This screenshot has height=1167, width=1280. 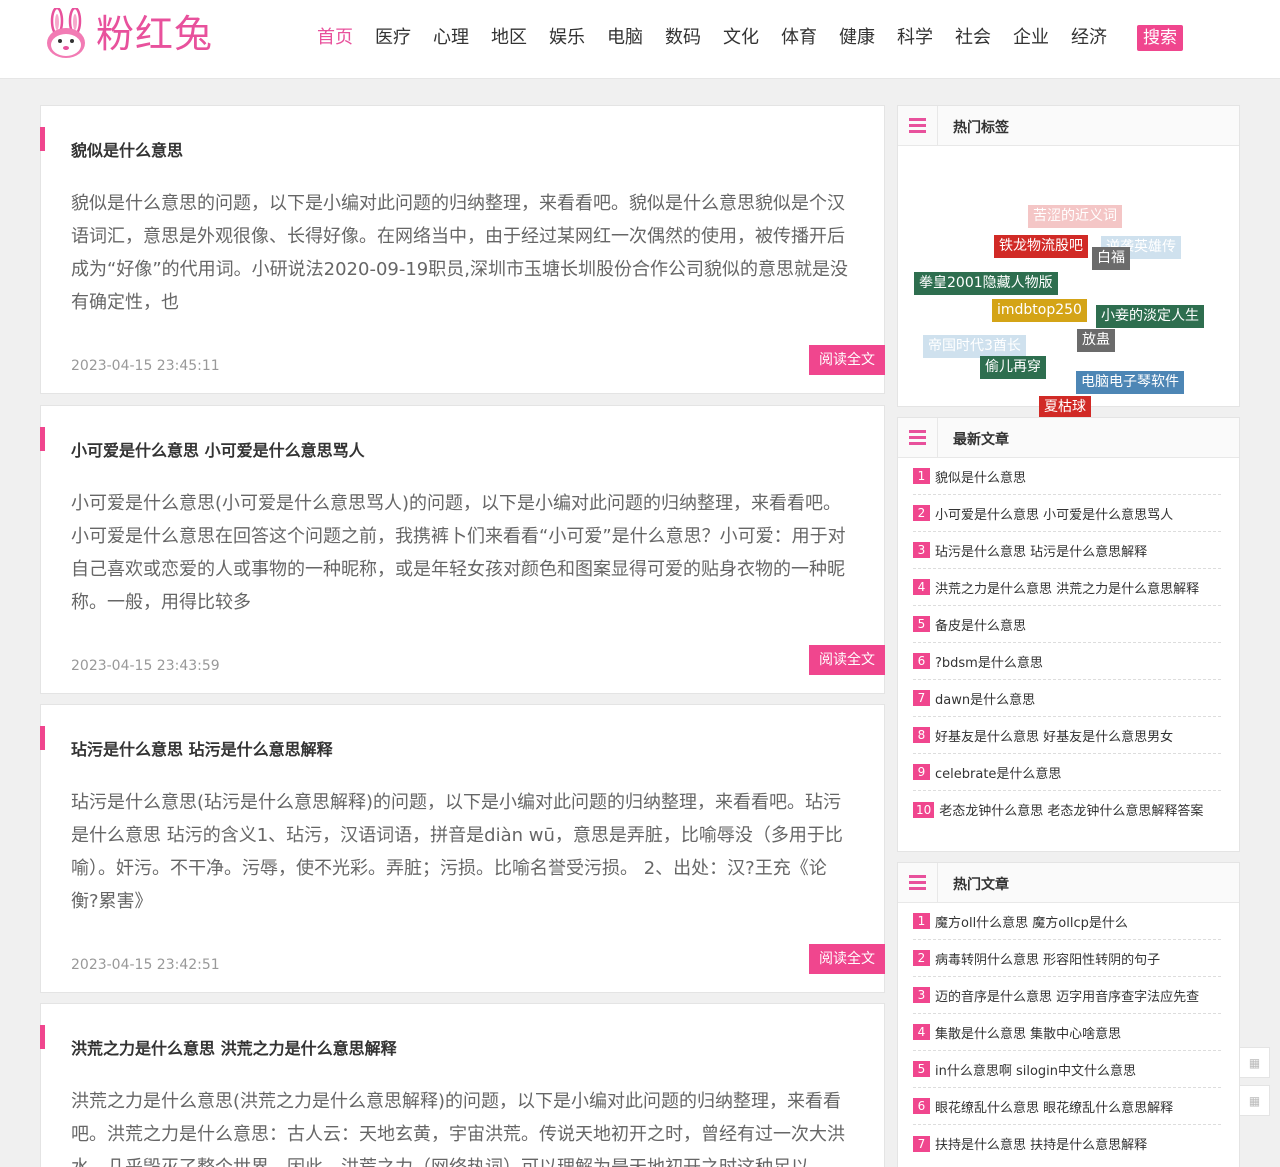 I want to click on nav-item-psychology: 心理, so click(x=451, y=38).